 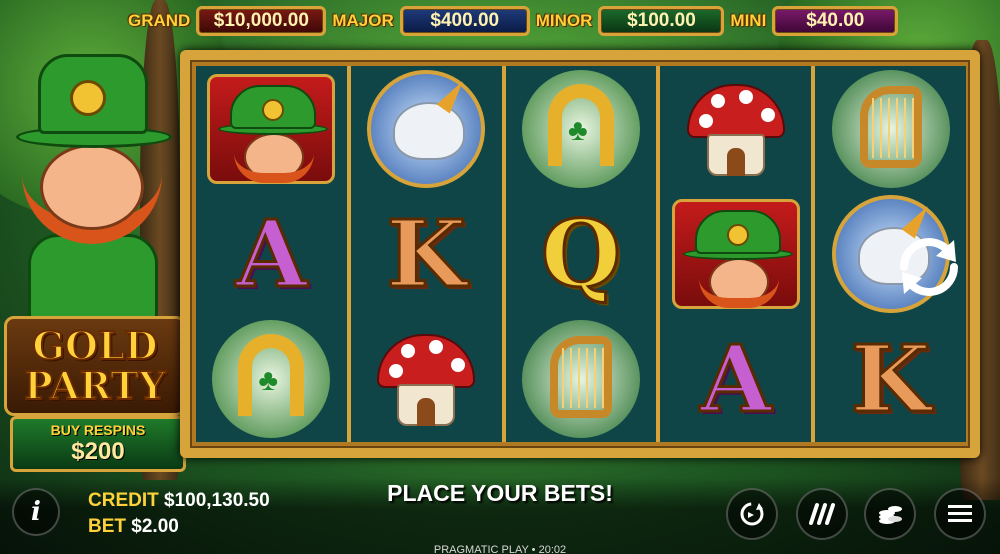 I want to click on jackpot-label: MAJOR, so click(x=363, y=20).